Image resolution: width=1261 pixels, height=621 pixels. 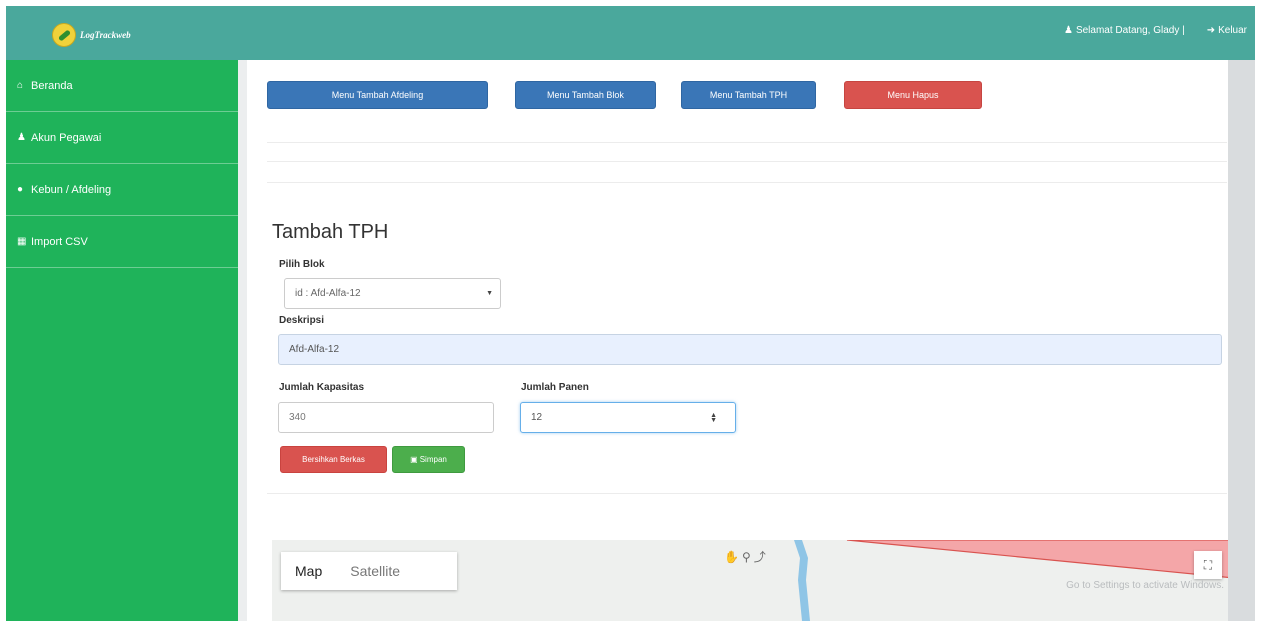 What do you see at coordinates (66, 137) in the screenshot?
I see `sidebar-item-label: Akun Pegawai` at bounding box center [66, 137].